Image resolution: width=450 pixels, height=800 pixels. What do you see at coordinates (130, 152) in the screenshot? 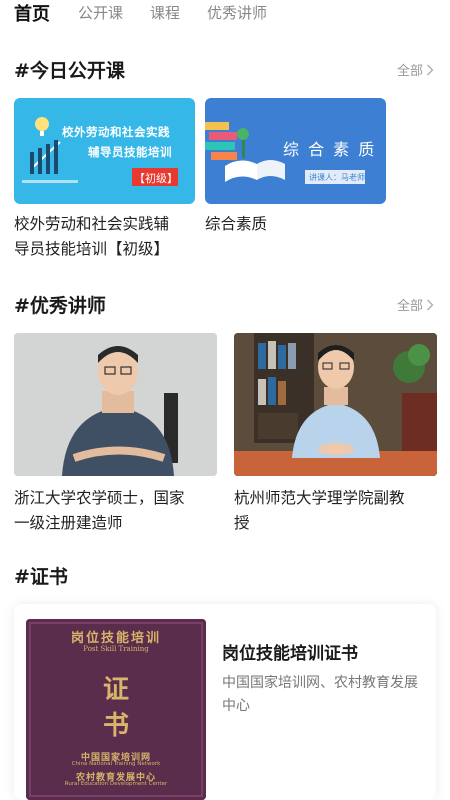
I see `course-thumb-title-line2: 辅导员技能培训` at bounding box center [130, 152].